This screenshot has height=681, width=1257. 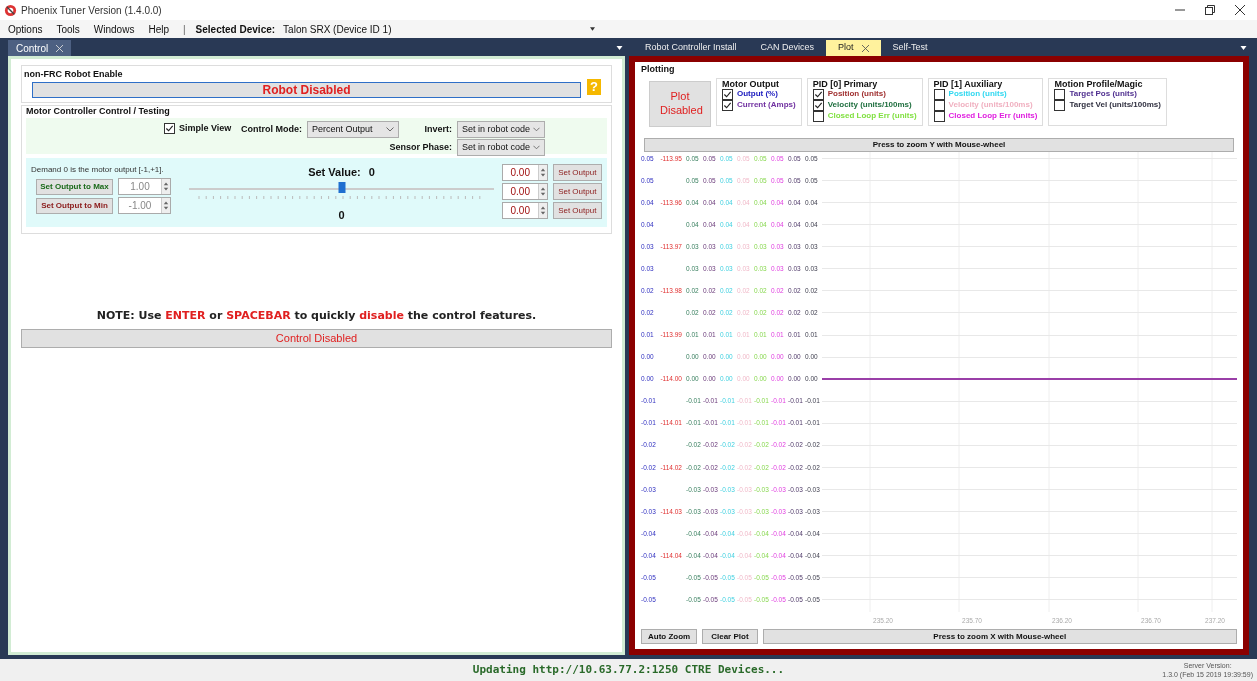 I want to click on tab: Control, so click(x=40, y=48).